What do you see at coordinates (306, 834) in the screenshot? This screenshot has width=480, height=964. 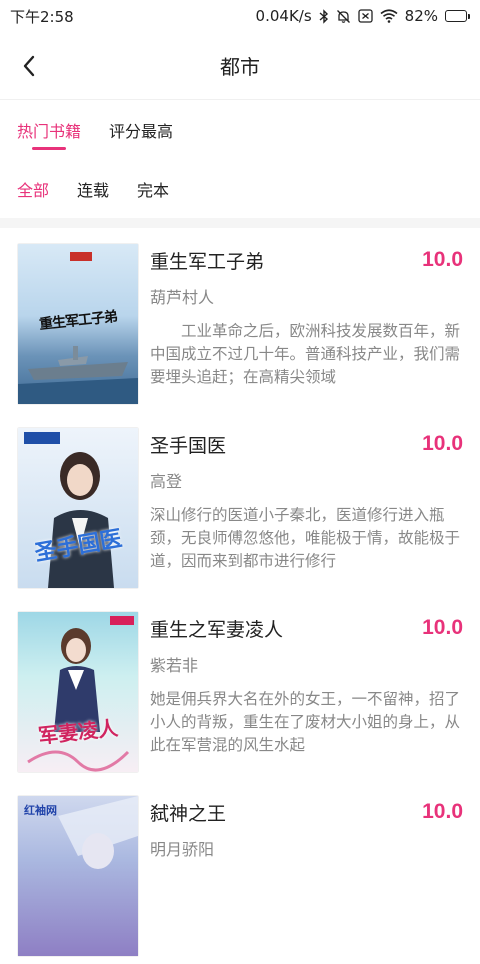 I see `book-info: 弑神之王 10.0 明月骄阳` at bounding box center [306, 834].